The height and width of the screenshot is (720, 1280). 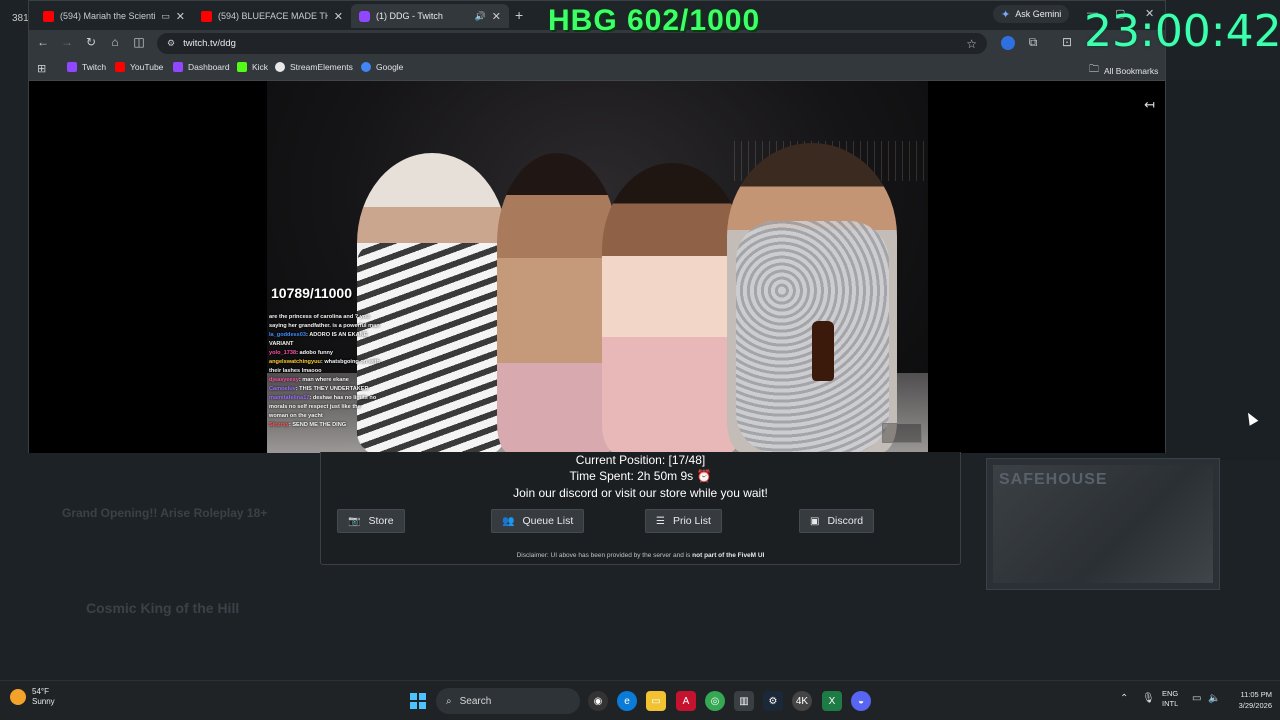 What do you see at coordinates (280, 67) in the screenshot?
I see `streamelements-icon` at bounding box center [280, 67].